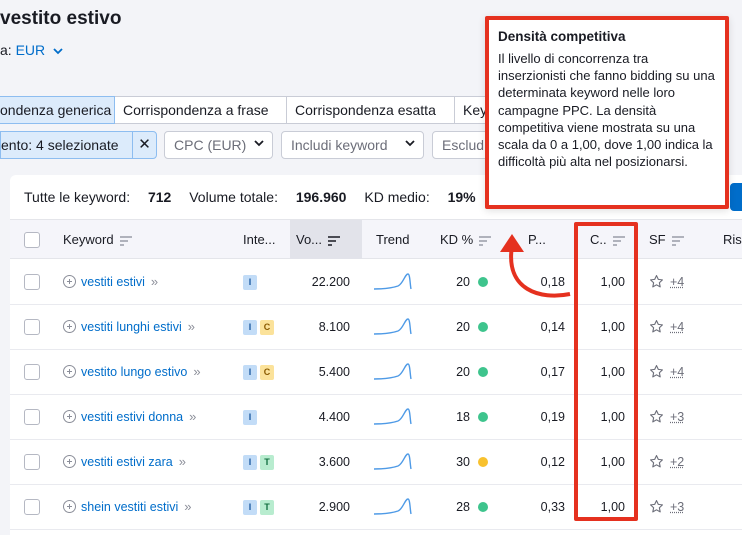 The image size is (742, 535). What do you see at coordinates (666, 417) in the screenshot?
I see `sf-cell: +3` at bounding box center [666, 417].